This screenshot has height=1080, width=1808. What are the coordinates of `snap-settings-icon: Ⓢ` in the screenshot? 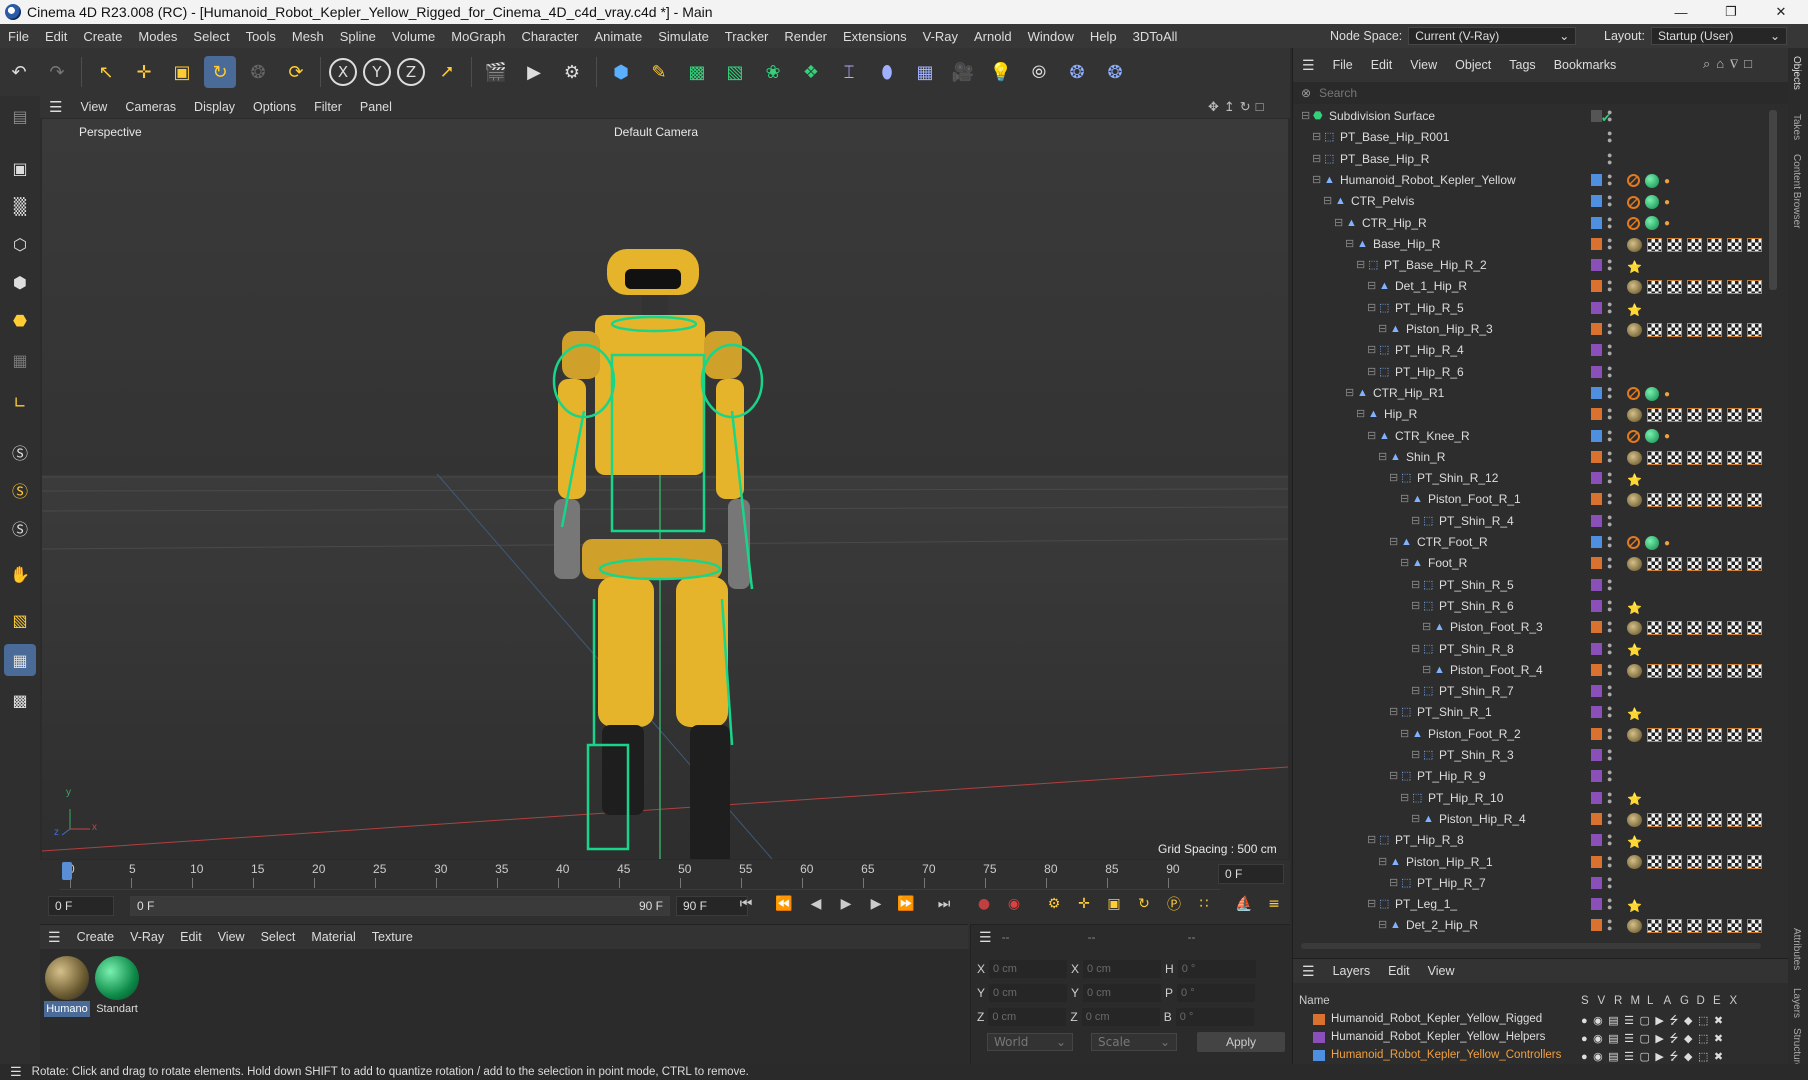 It's located at (20, 490).